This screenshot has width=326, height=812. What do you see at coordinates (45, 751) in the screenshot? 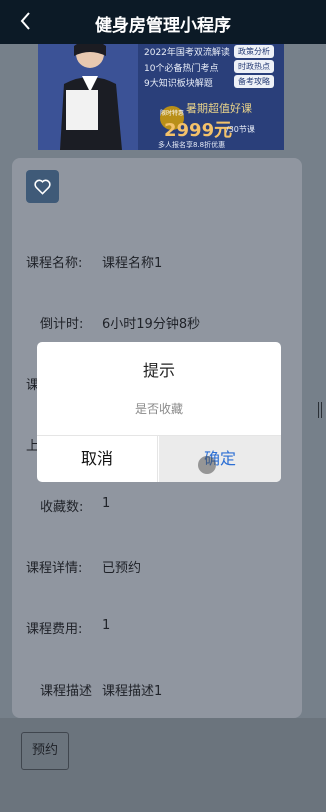
I see `reserve-button: 预约` at bounding box center [45, 751].